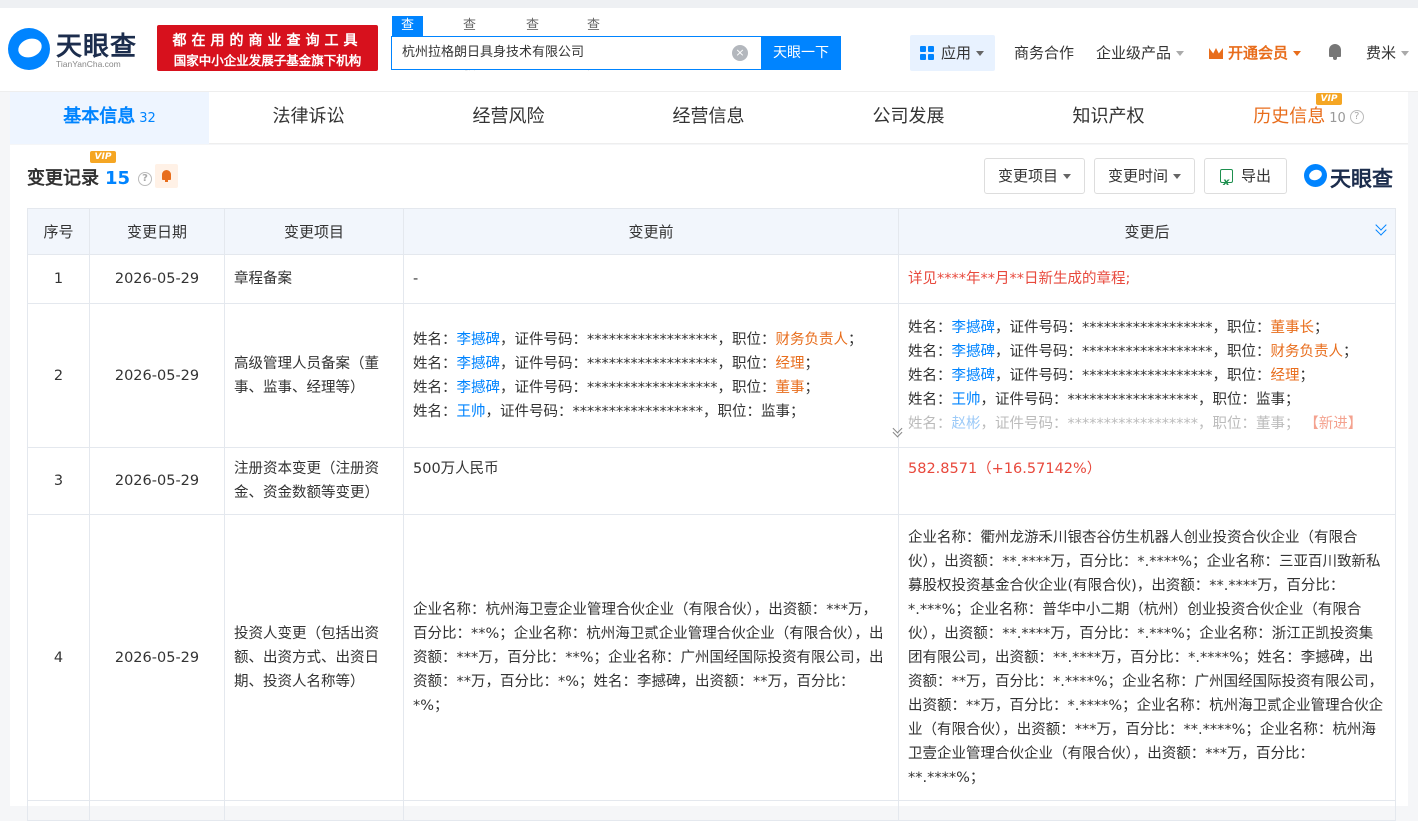  I want to click on tab-label: 基本信息, so click(99, 116).